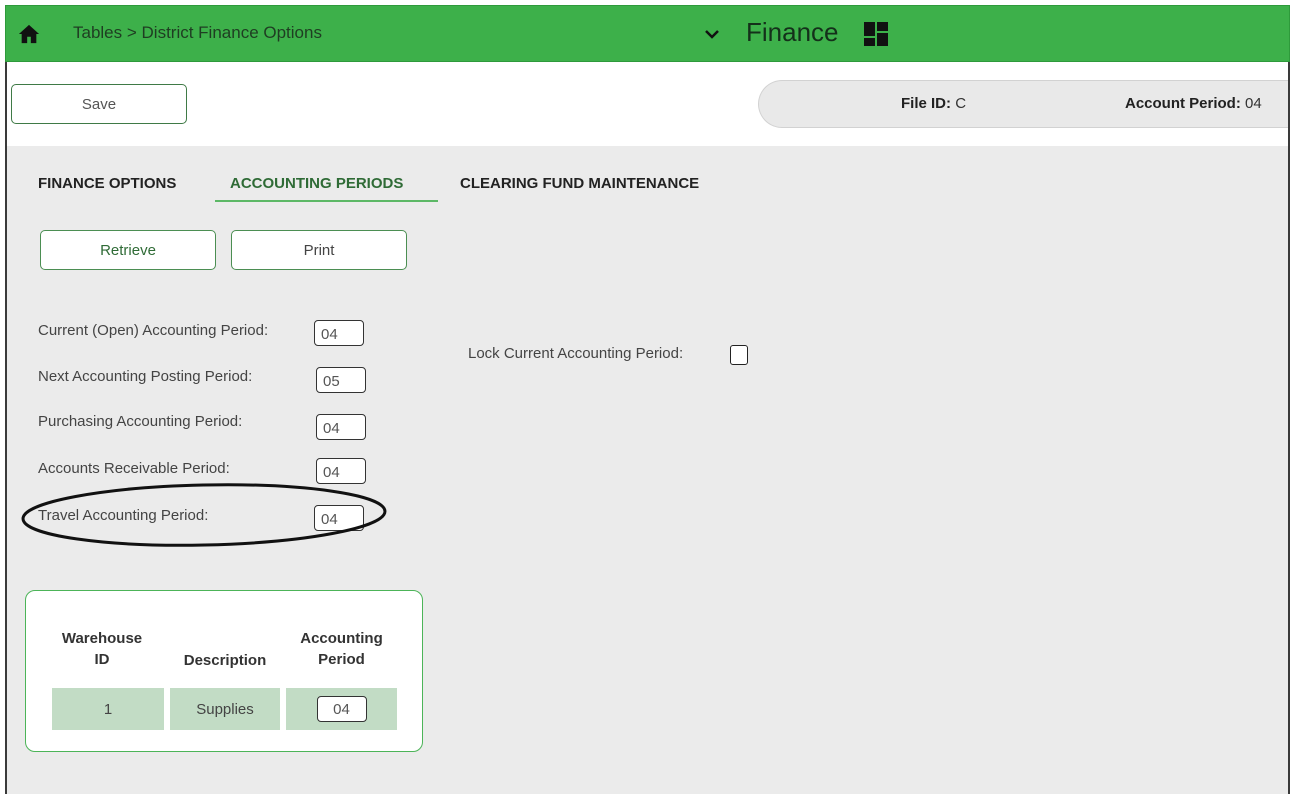  I want to click on next-period-label: Next Accounting Posting Period:, so click(145, 376).